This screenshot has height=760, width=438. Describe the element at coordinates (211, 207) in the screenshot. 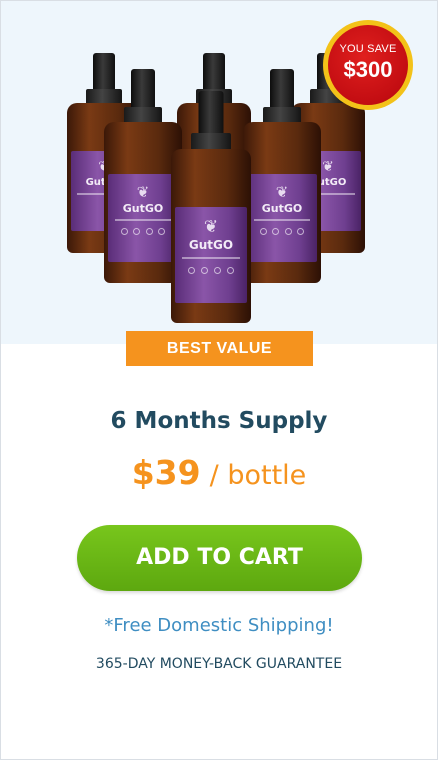

I see `product-bottle-front: ❦ GutGO` at that location.